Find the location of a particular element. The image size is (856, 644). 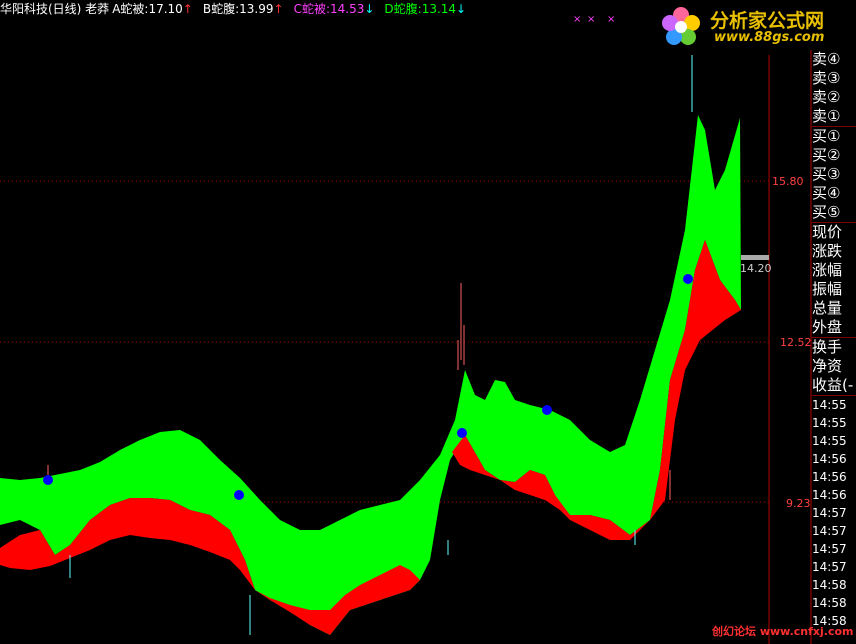

axis-tick-1: 15.80 is located at coordinates (788, 181).